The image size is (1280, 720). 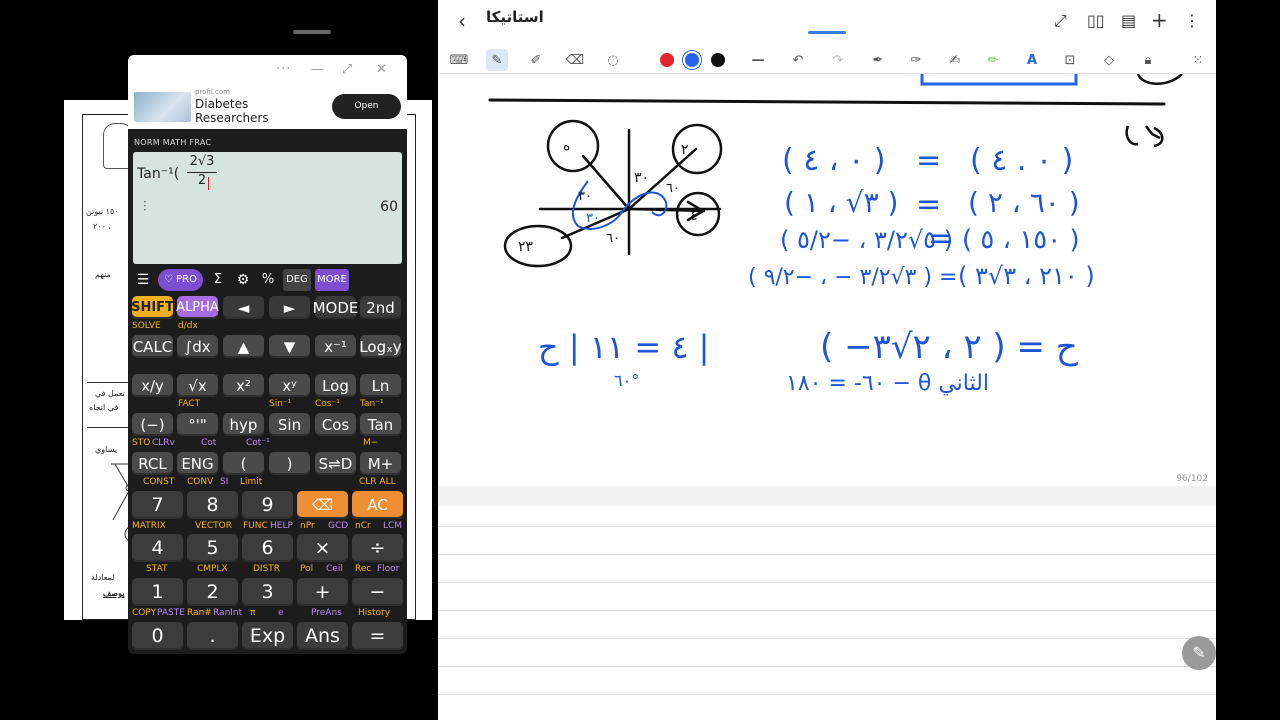 What do you see at coordinates (243, 424) in the screenshot?
I see `key-hyp: hyp` at bounding box center [243, 424].